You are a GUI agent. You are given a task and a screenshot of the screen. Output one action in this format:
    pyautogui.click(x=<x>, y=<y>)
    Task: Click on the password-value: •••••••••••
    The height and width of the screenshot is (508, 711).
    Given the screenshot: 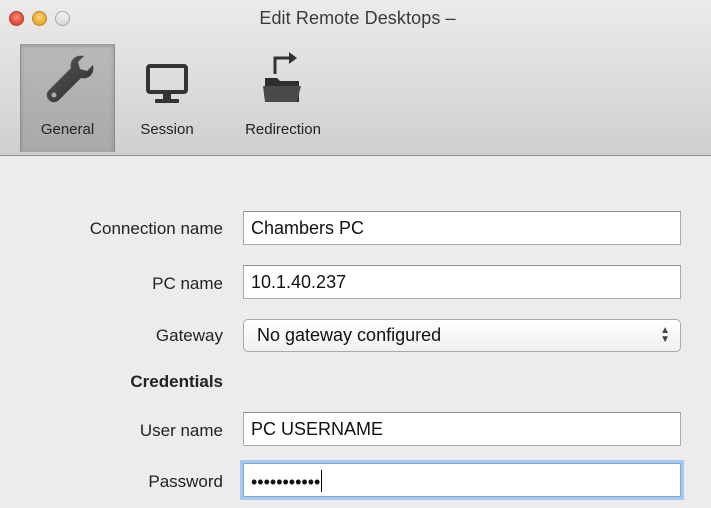 What is the action you would take?
    pyautogui.click(x=286, y=482)
    